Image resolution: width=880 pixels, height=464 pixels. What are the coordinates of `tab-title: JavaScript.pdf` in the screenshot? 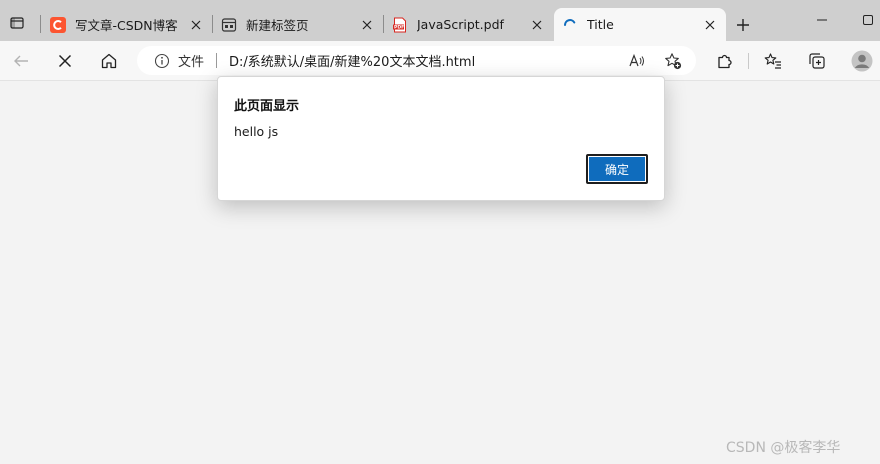 It's located at (460, 24).